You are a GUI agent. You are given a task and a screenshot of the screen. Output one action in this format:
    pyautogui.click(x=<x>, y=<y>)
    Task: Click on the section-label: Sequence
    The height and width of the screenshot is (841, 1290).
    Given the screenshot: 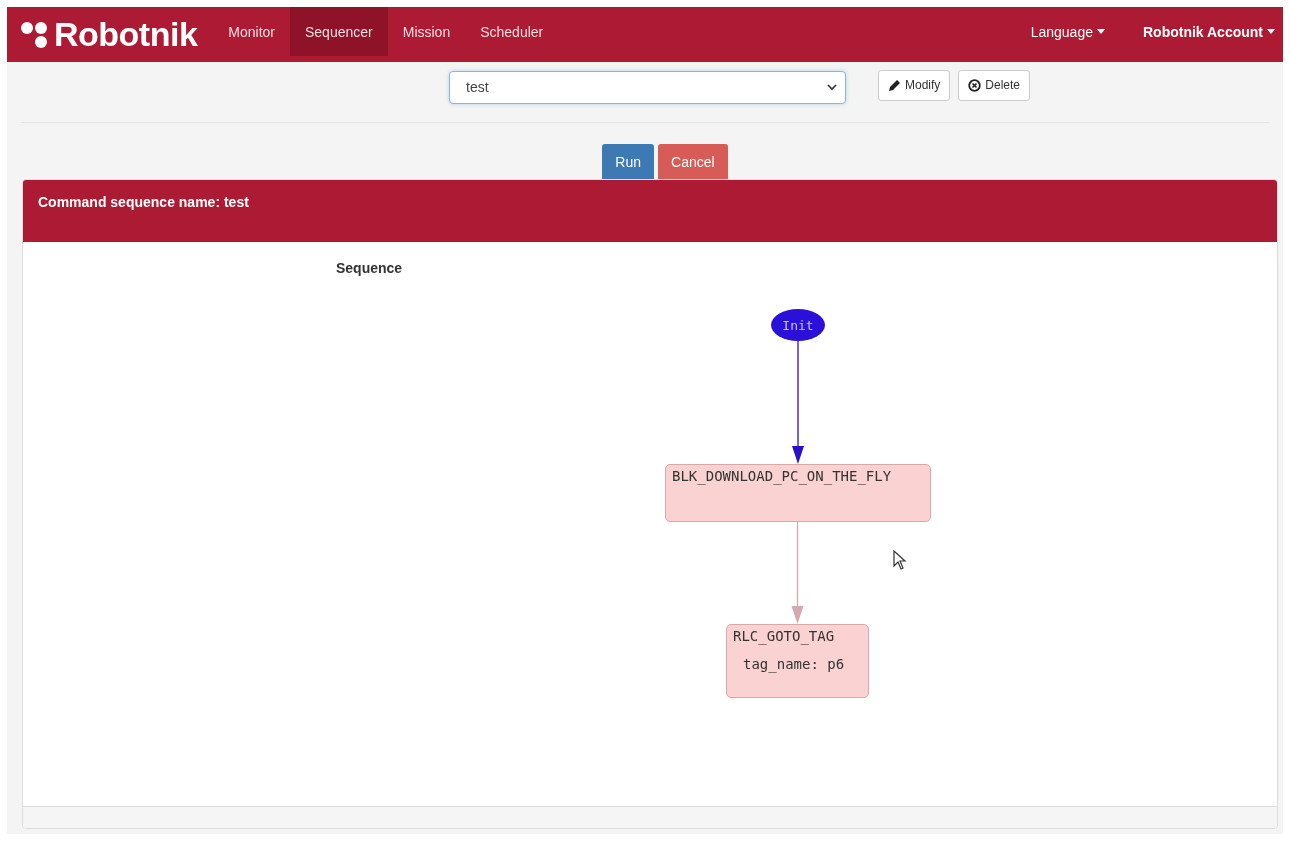 What is the action you would take?
    pyautogui.click(x=369, y=268)
    